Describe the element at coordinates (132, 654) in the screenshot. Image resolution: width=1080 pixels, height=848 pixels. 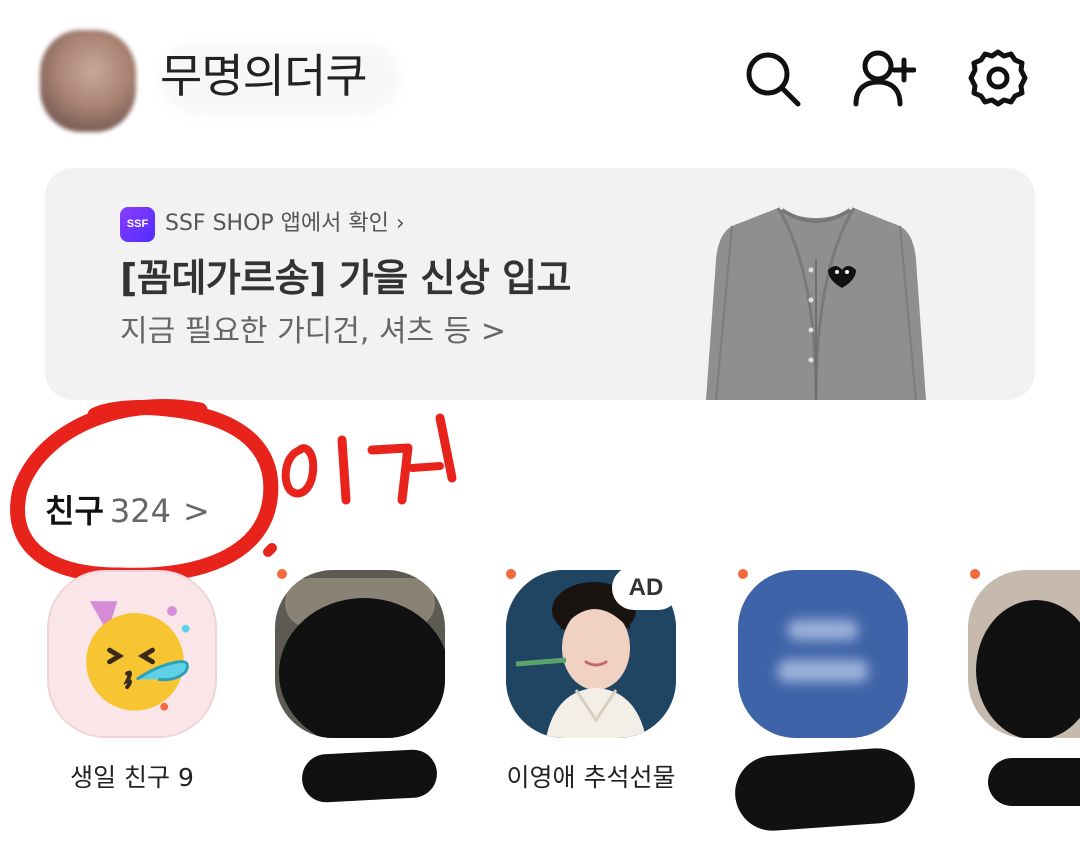
I see `party-face-icon` at that location.